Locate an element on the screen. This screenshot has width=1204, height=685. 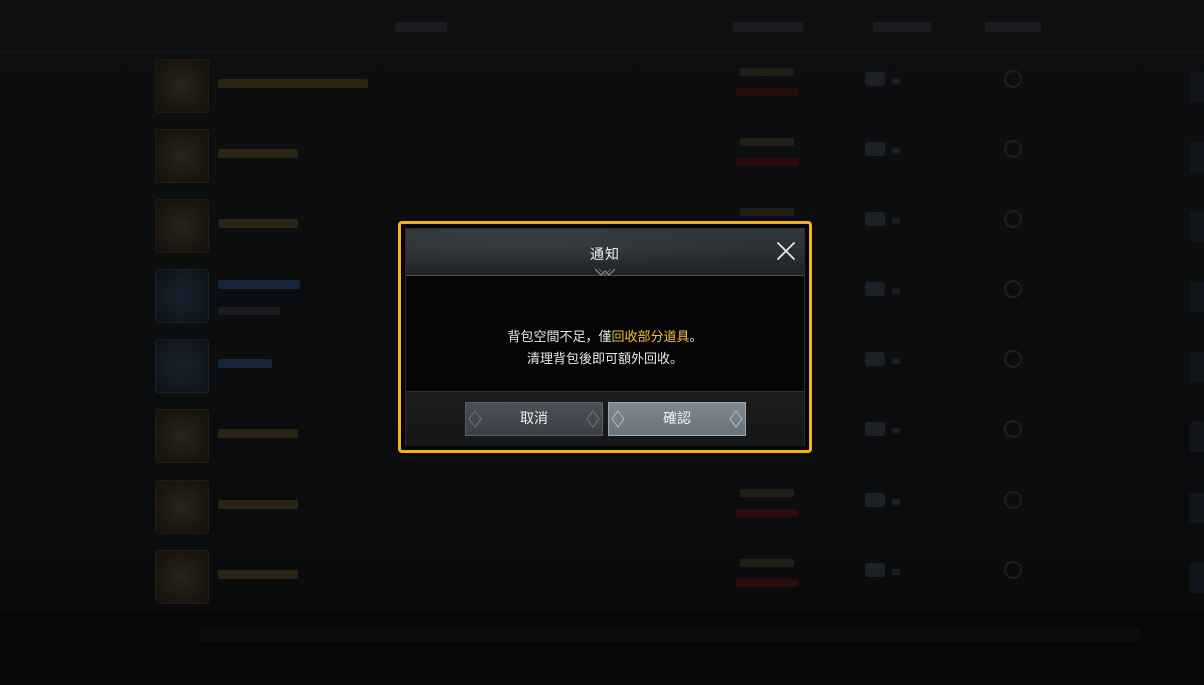
dialog-message-line1: 背包空間不足，僅回收部分道具。 is located at coordinates (605, 335).